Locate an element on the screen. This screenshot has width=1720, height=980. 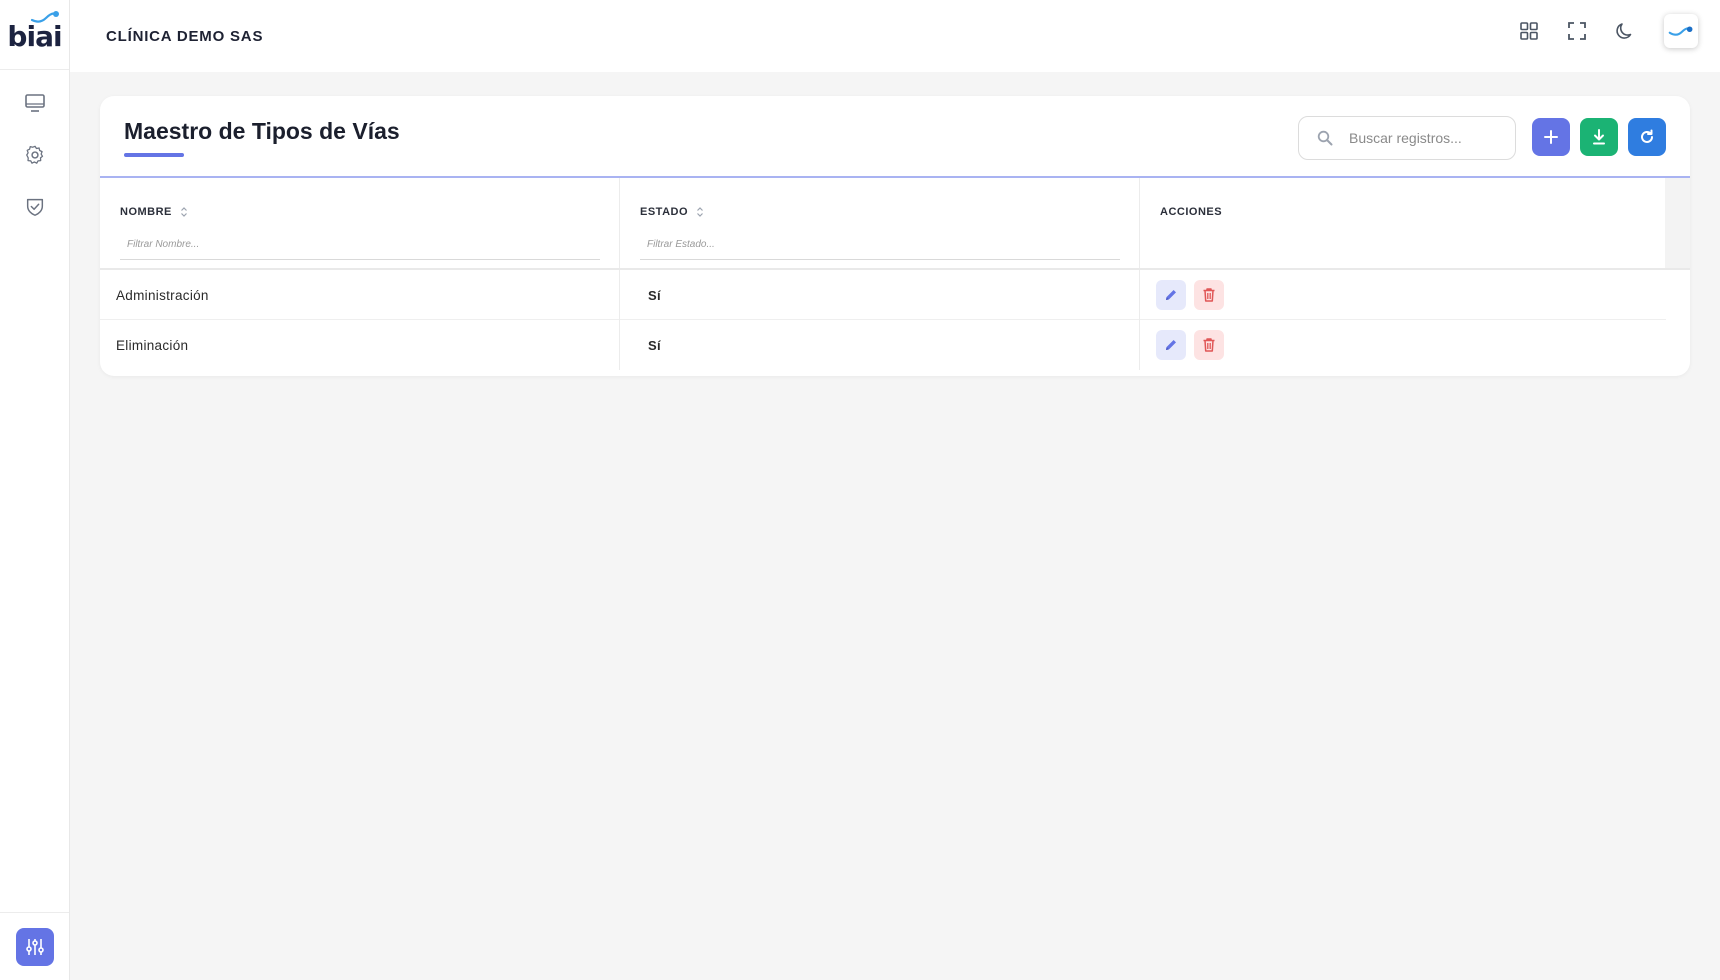
sidebar-footer is located at coordinates (34, 946).